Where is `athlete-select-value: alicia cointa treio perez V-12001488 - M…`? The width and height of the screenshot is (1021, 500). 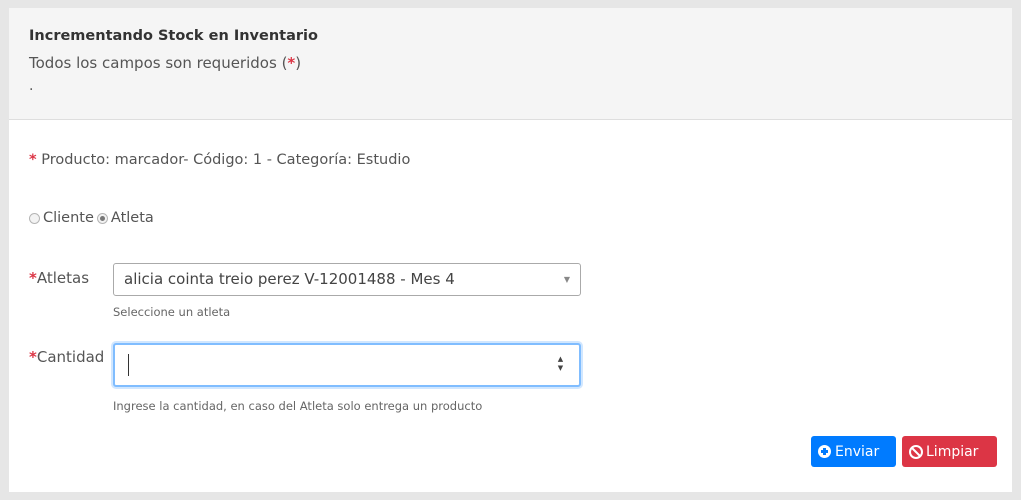 athlete-select-value: alicia cointa treio perez V-12001488 - M… is located at coordinates (289, 279).